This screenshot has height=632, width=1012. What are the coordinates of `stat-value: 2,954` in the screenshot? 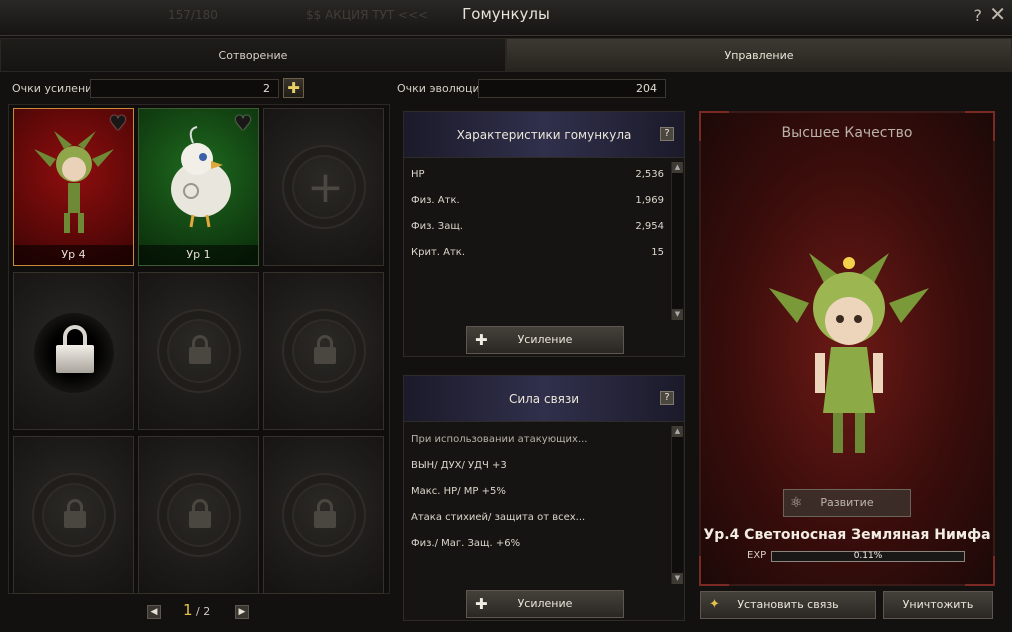 It's located at (649, 226).